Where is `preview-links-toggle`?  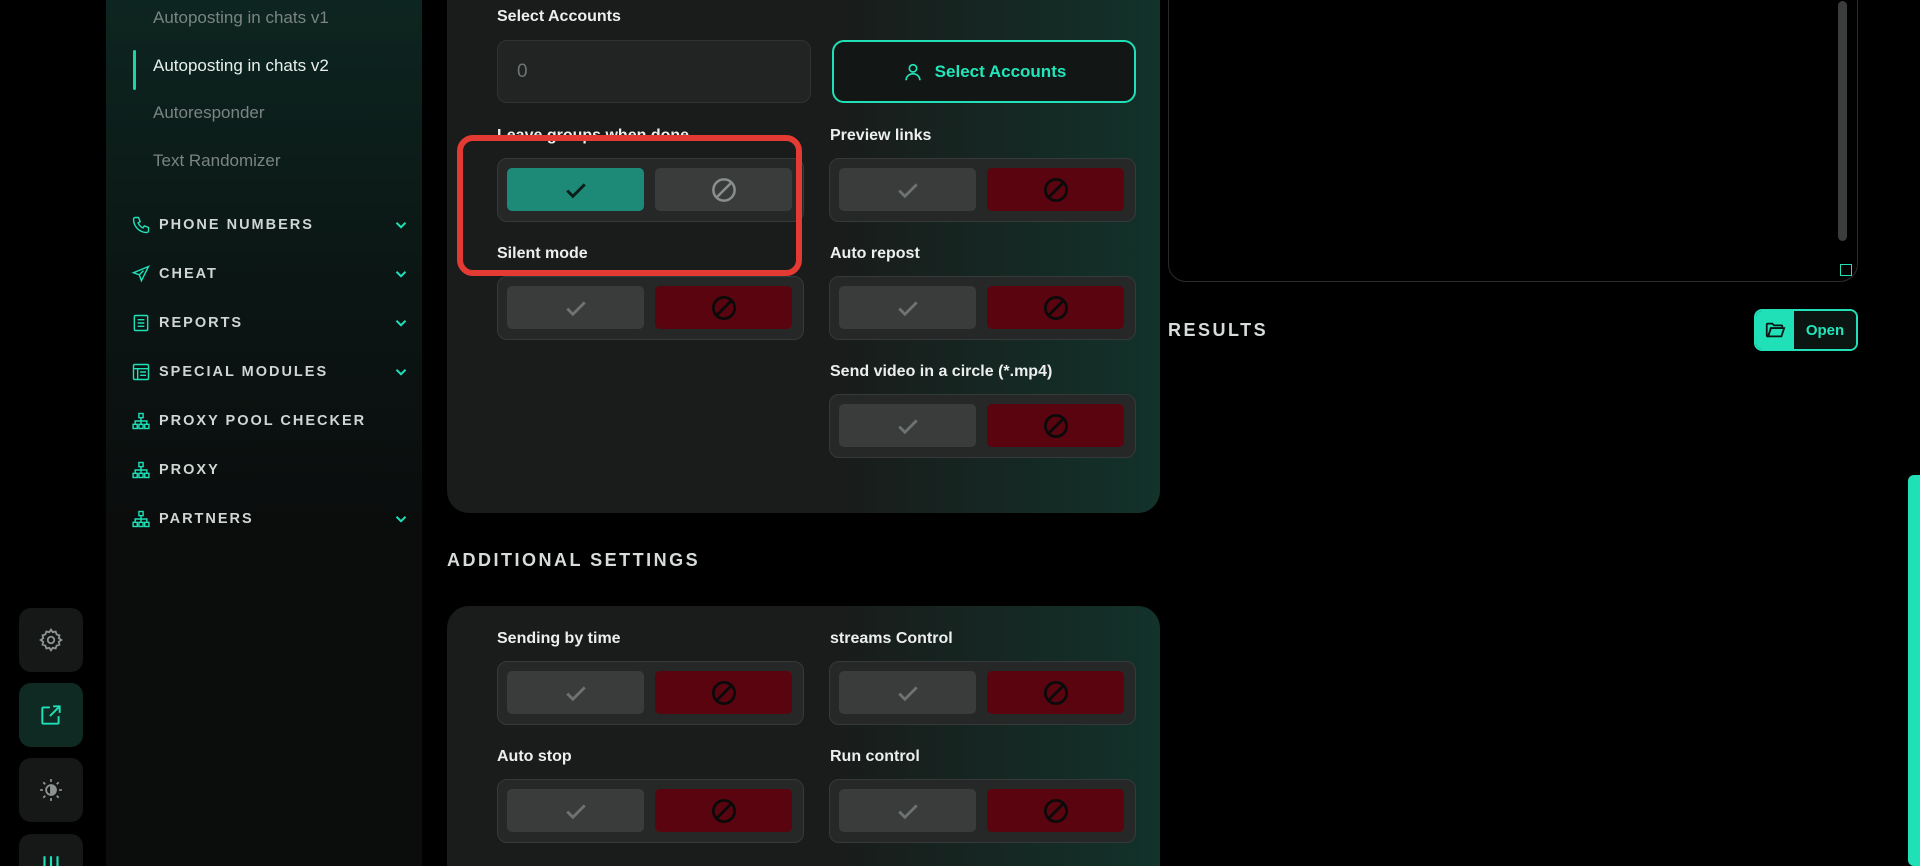
preview-links-toggle is located at coordinates (982, 190).